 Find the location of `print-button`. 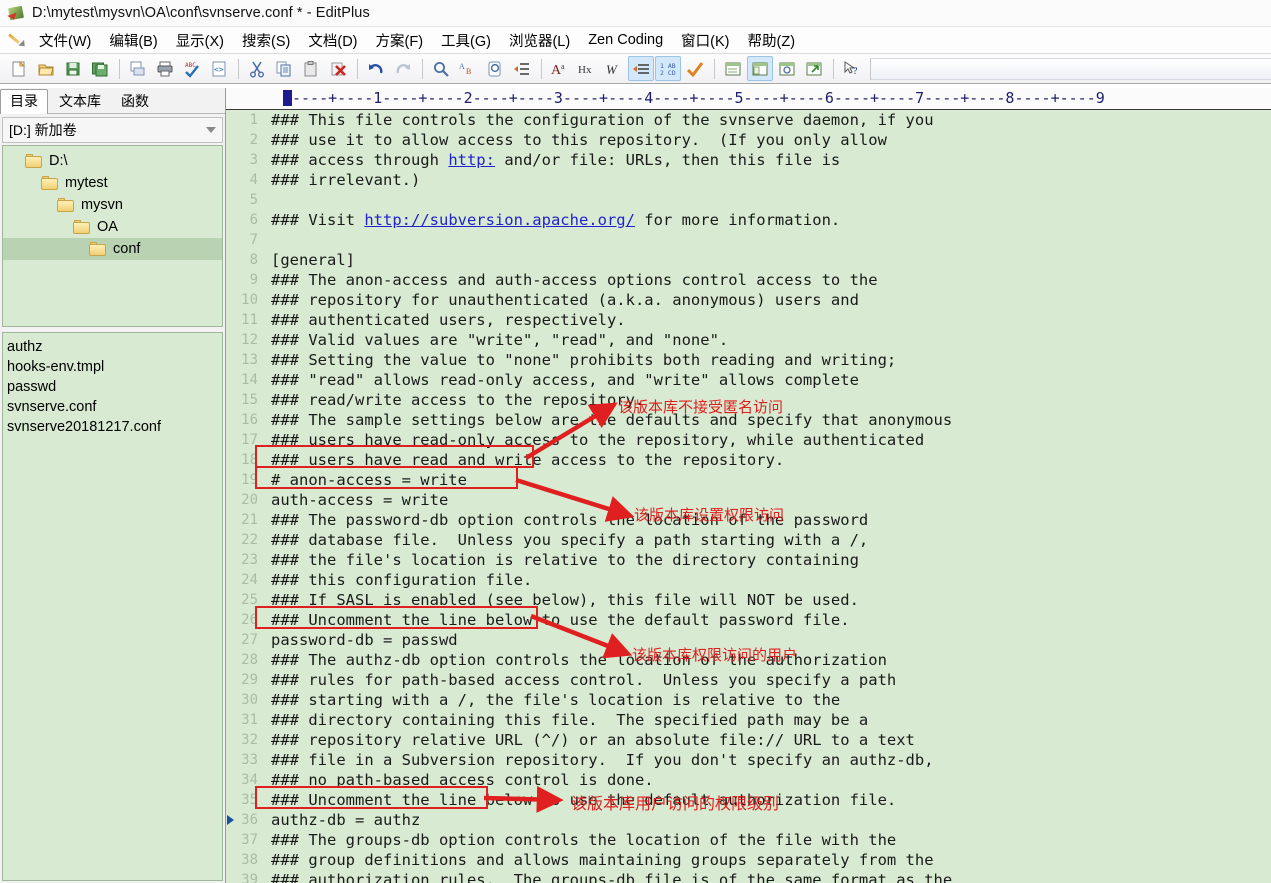

print-button is located at coordinates (165, 68).